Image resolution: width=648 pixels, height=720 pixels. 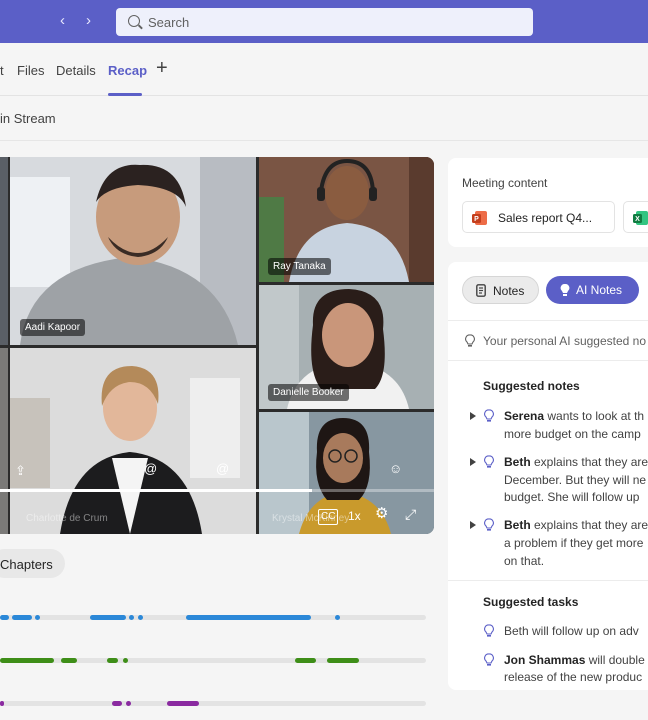 What do you see at coordinates (505, 183) in the screenshot?
I see `meeting-content-title: Meeting content` at bounding box center [505, 183].